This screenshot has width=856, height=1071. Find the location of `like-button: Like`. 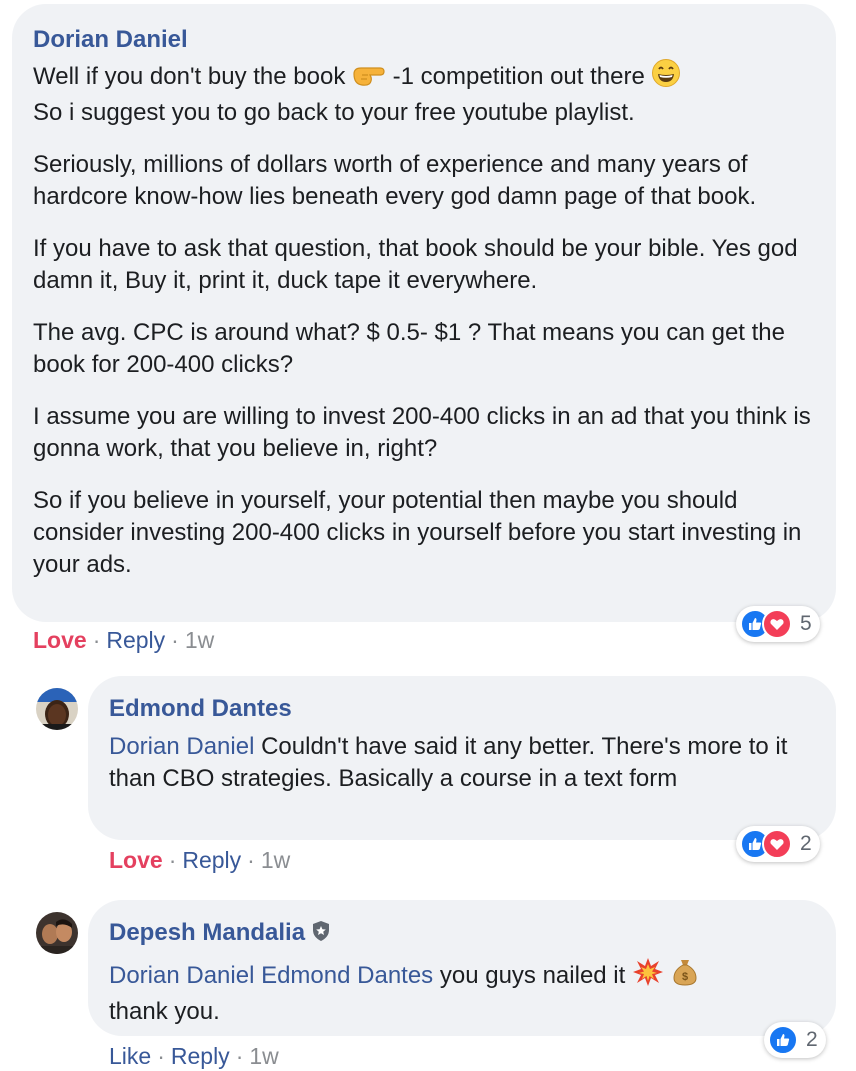

like-button: Like is located at coordinates (130, 1056).